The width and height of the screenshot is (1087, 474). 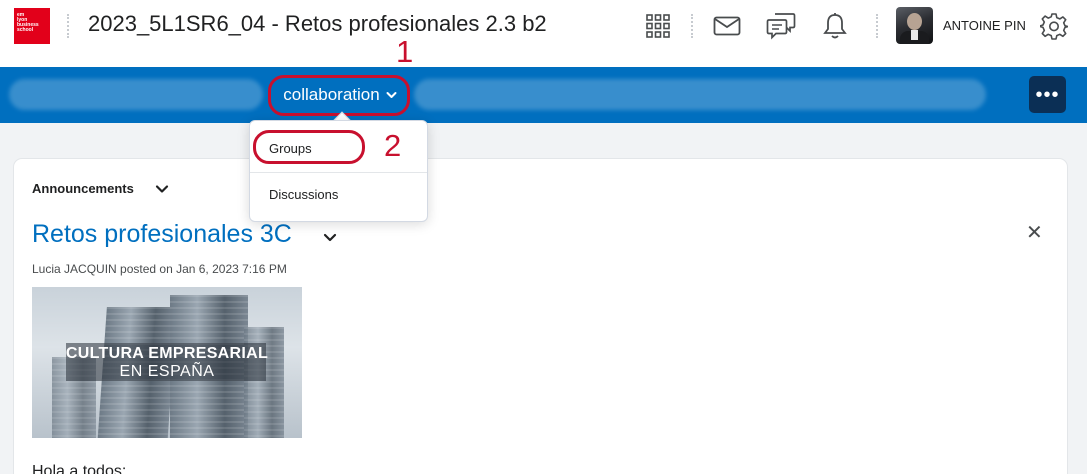 What do you see at coordinates (700, 94) in the screenshot?
I see `nav-items-blurred` at bounding box center [700, 94].